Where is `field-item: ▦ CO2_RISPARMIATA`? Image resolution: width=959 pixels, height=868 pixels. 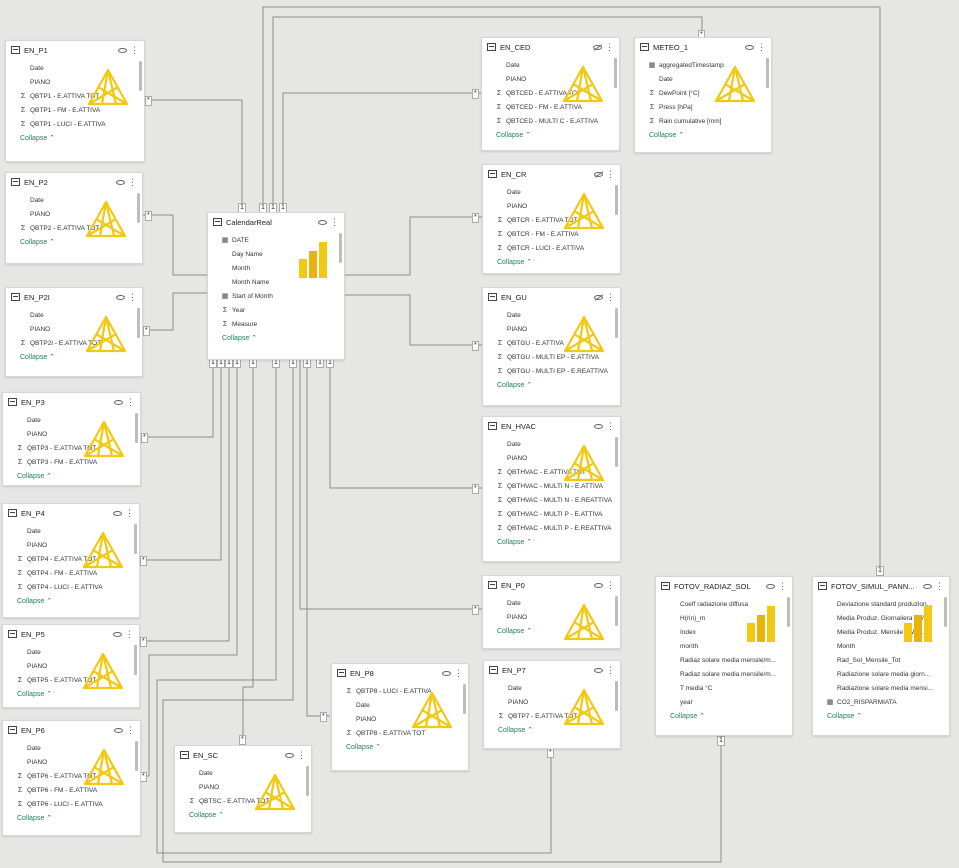 field-item: ▦ CO2_RISPARMIATA is located at coordinates (881, 702).